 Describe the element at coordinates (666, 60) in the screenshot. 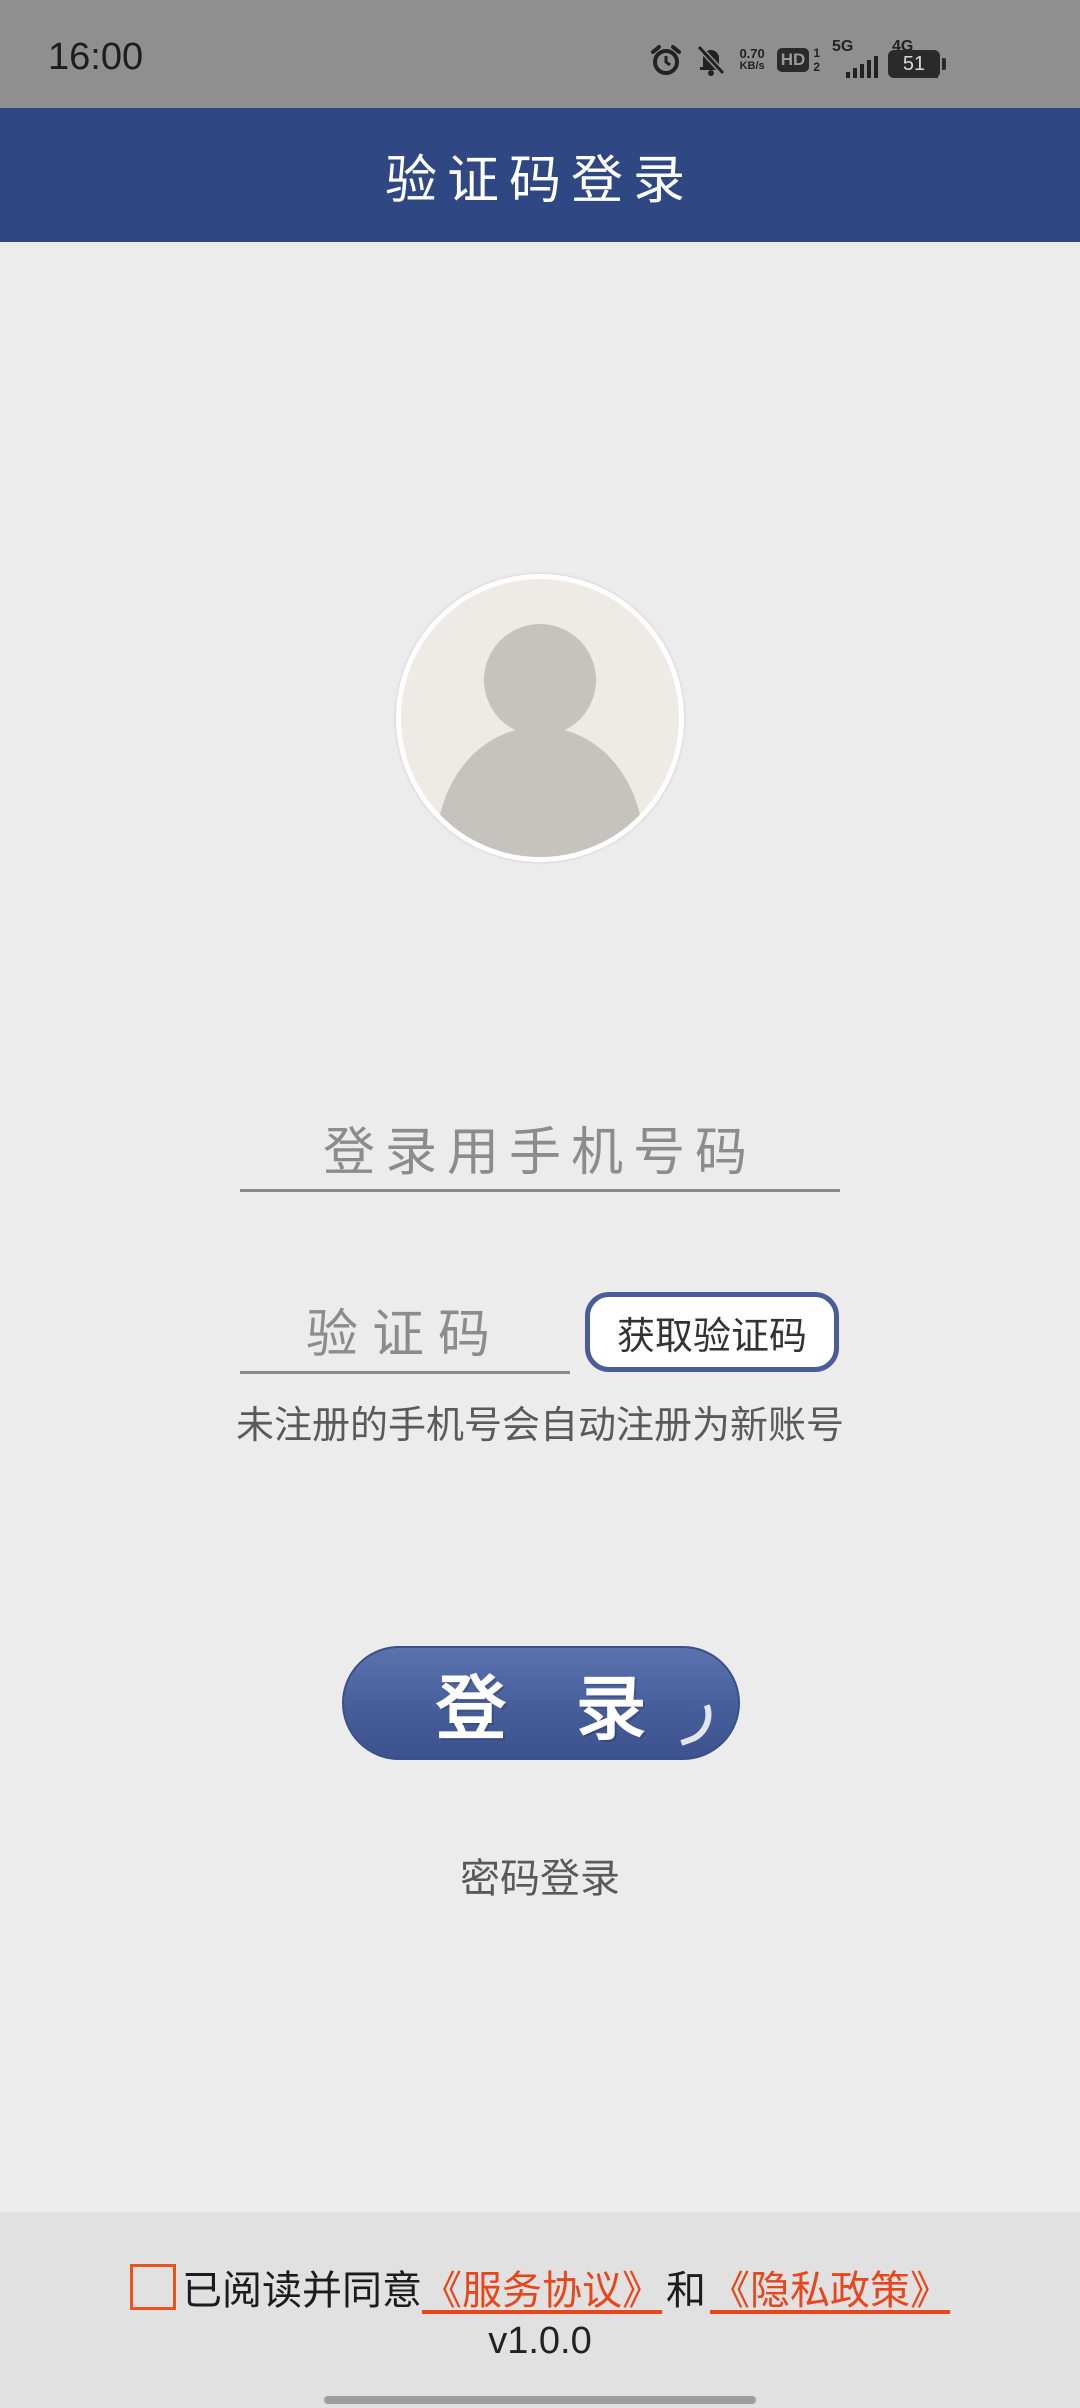

I see `alarm-icon` at that location.